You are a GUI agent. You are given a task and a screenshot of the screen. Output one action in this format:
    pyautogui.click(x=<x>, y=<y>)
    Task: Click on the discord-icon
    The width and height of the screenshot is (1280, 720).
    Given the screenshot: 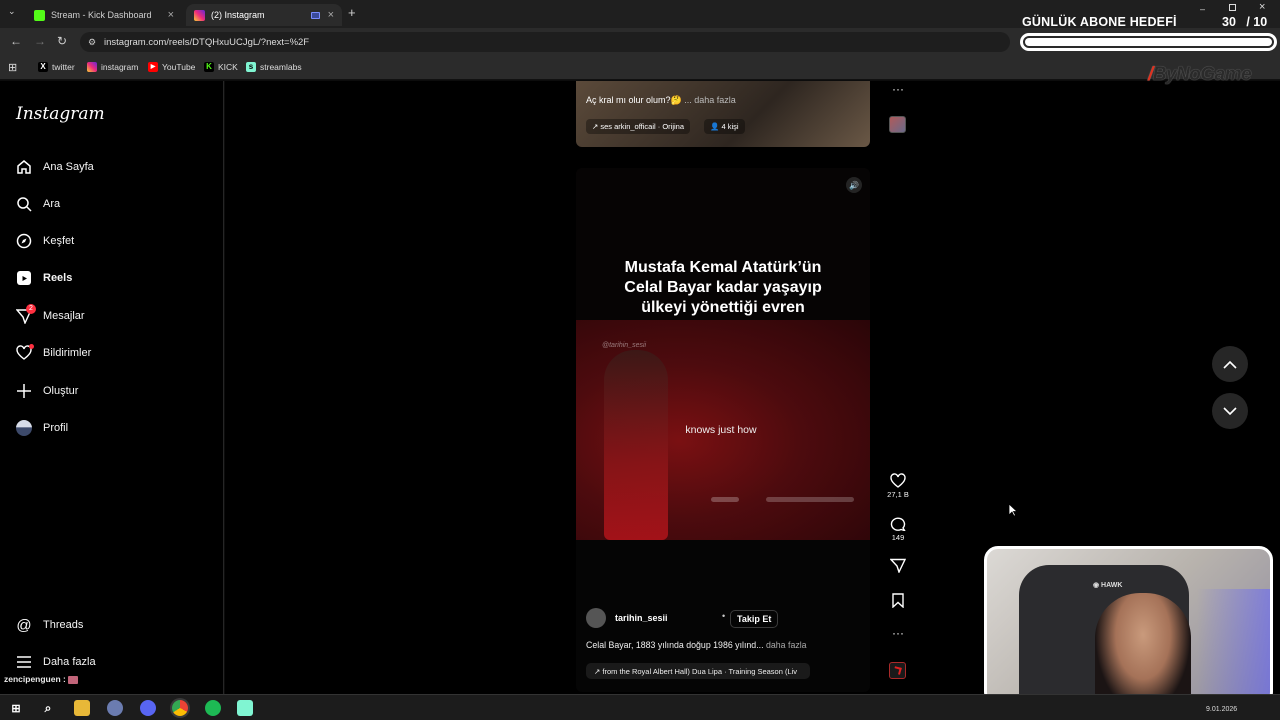 What is the action you would take?
    pyautogui.click(x=148, y=708)
    